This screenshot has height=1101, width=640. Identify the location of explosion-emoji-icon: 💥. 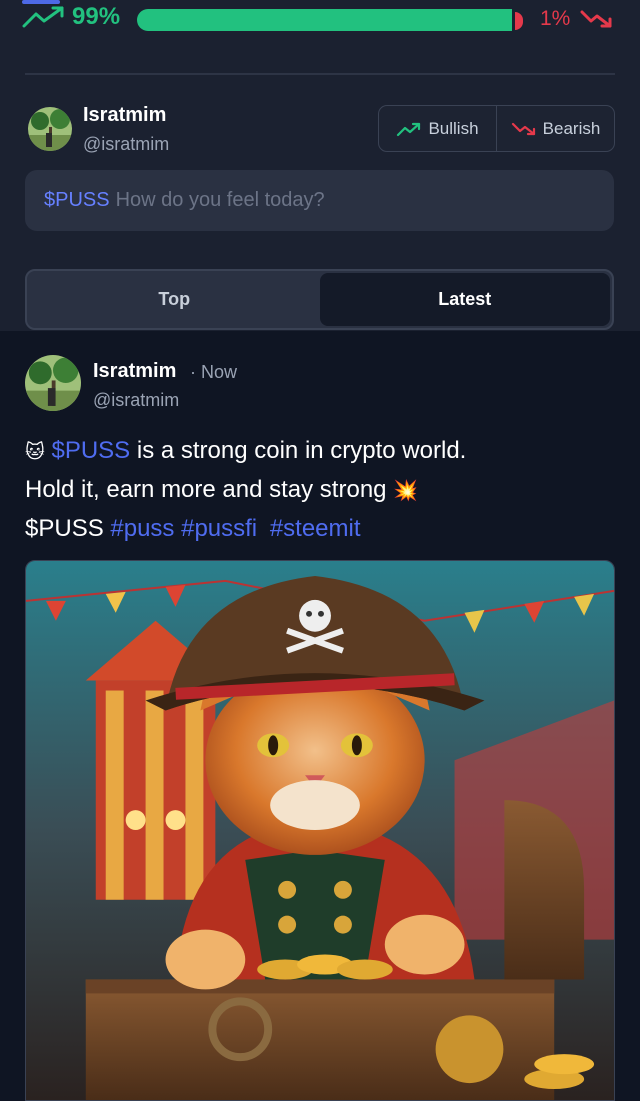
(406, 491).